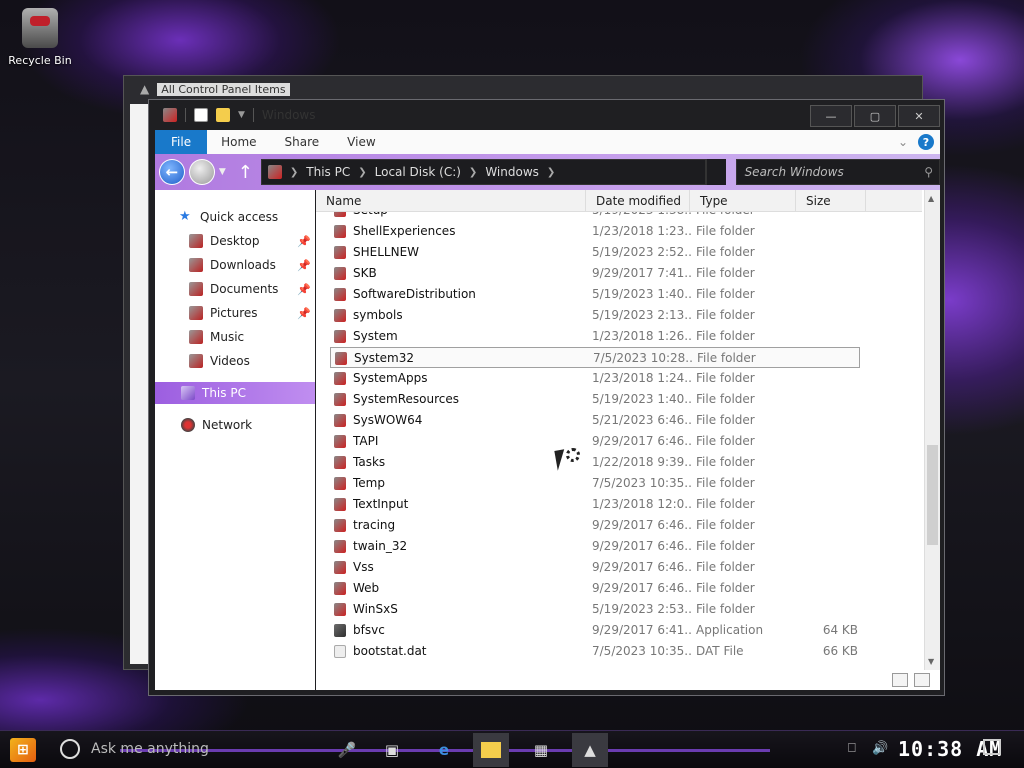 The image size is (1024, 768). What do you see at coordinates (241, 115) in the screenshot?
I see `customize-quick-access-icon: ▼` at bounding box center [241, 115].